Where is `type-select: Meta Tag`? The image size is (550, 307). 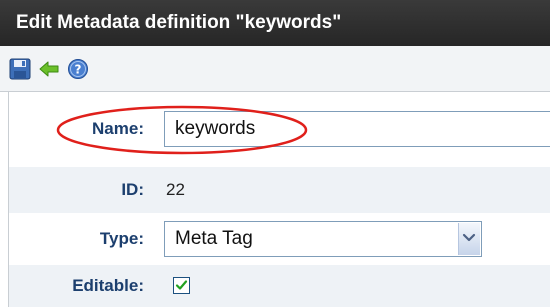
type-select: Meta Tag is located at coordinates (323, 239).